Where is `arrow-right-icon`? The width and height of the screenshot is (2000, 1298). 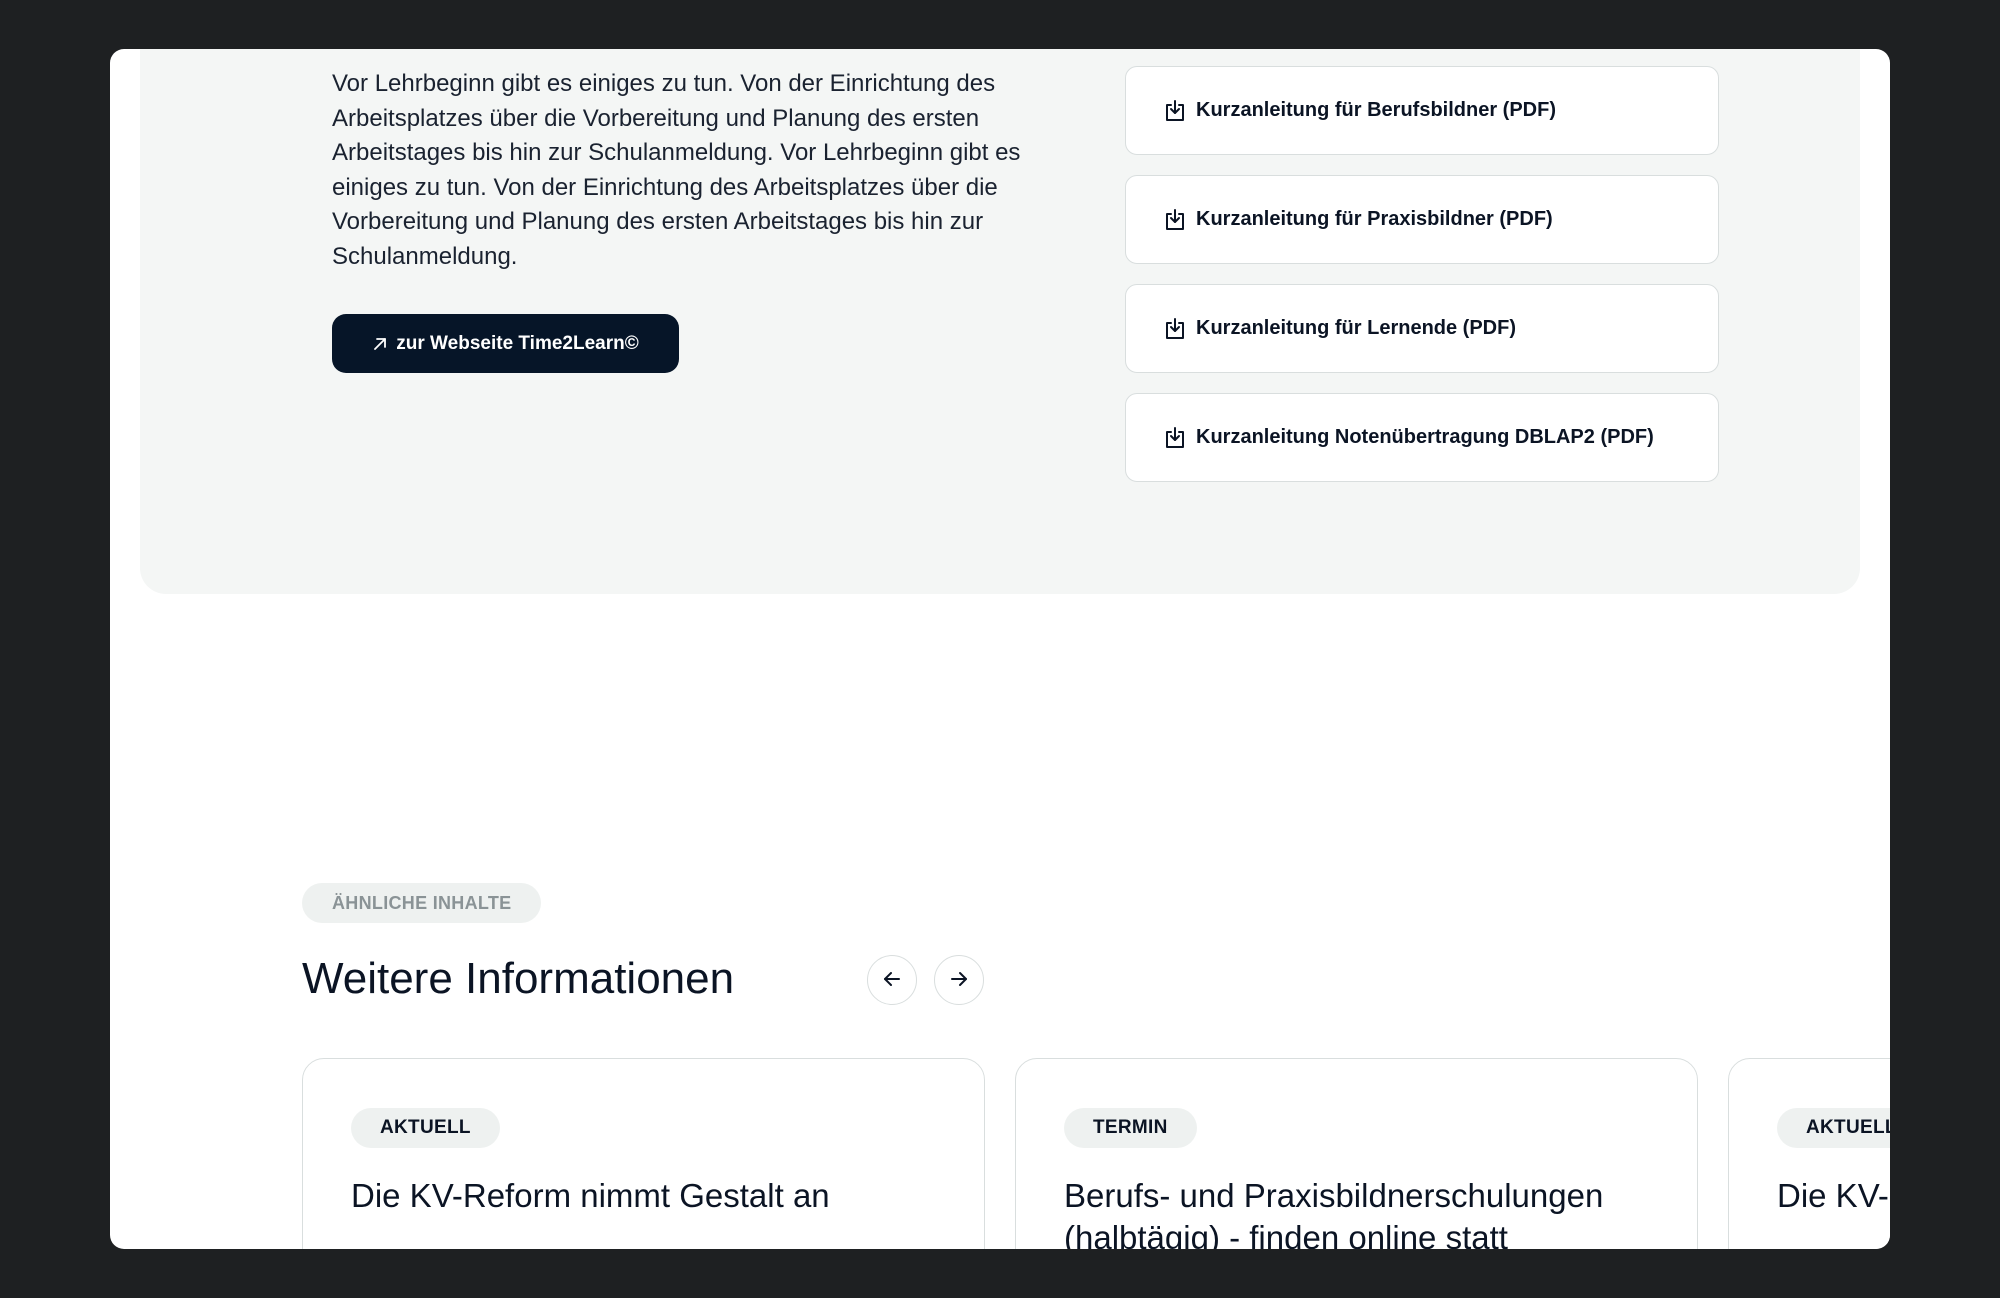
arrow-right-icon is located at coordinates (959, 980).